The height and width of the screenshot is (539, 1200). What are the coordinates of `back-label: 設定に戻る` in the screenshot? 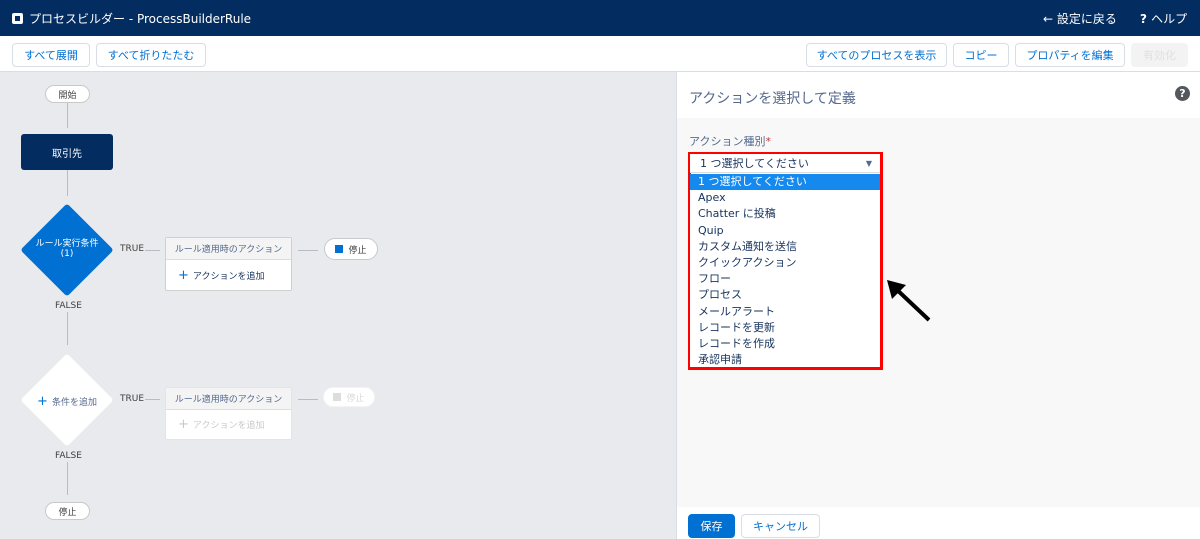 It's located at (1086, 19).